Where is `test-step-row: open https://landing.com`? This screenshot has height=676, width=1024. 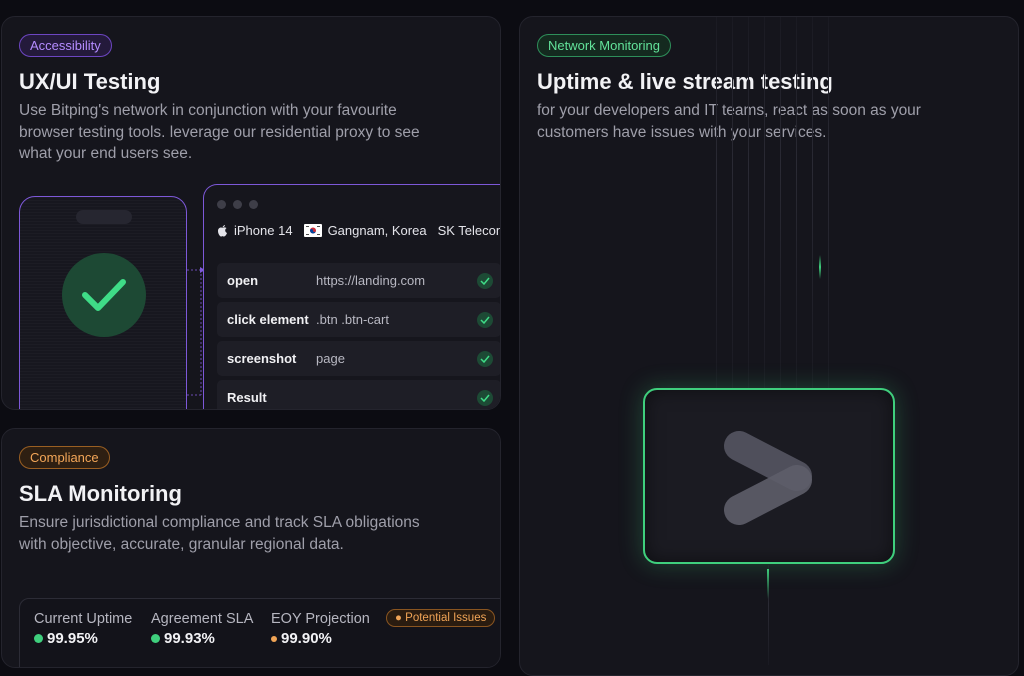 test-step-row: open https://landing.com is located at coordinates (358, 280).